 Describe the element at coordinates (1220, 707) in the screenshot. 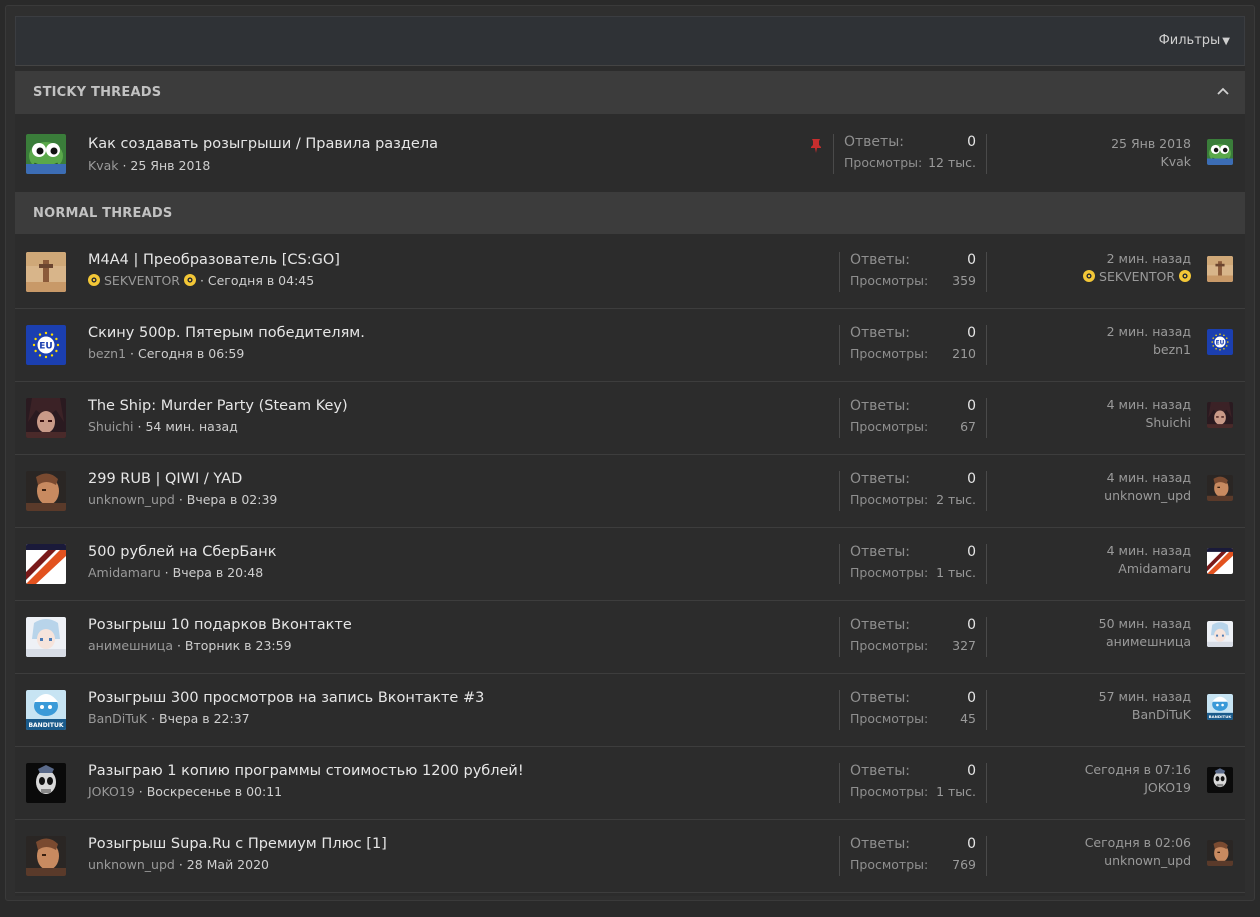

I see `last-poster-avatar: BANDITUK` at that location.